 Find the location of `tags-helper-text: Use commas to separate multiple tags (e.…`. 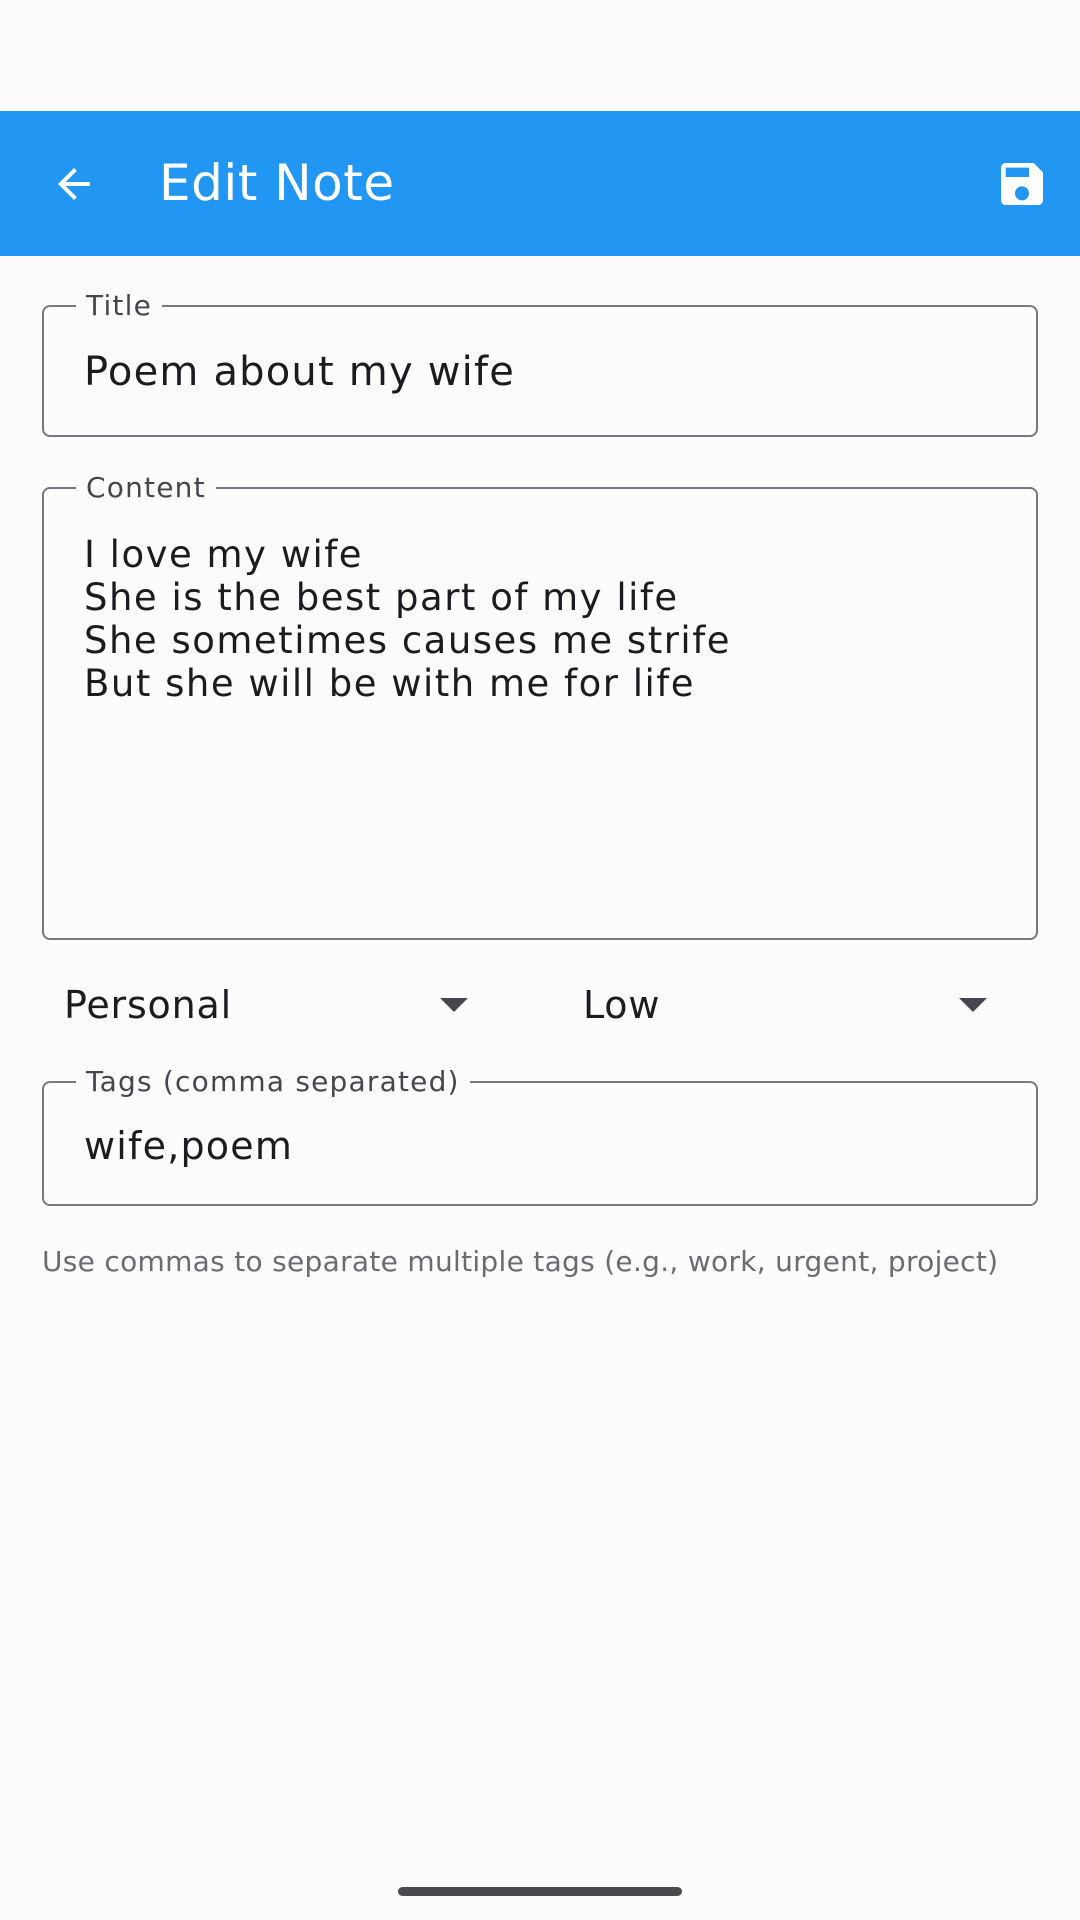

tags-helper-text: Use commas to separate multiple tags (e.… is located at coordinates (520, 1261).